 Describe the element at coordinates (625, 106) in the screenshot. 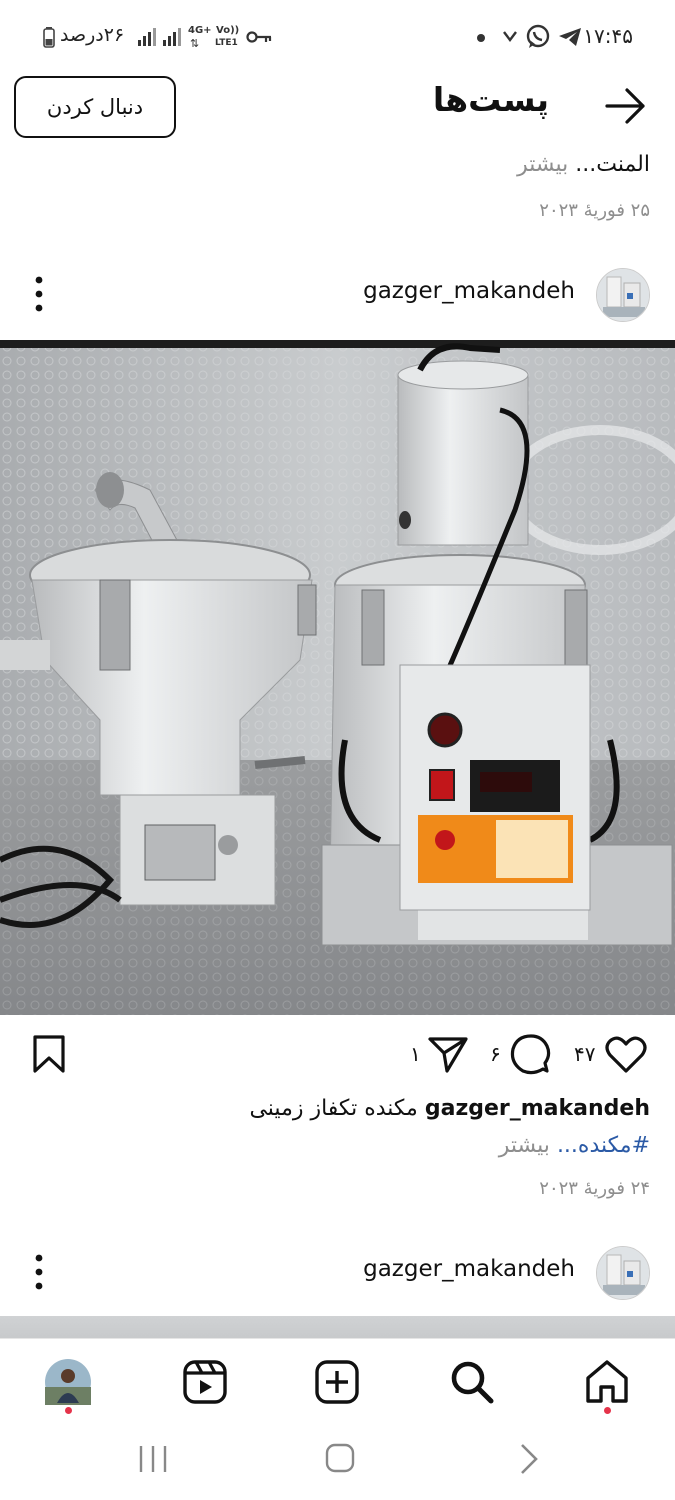

I see `arrow-right-icon` at that location.